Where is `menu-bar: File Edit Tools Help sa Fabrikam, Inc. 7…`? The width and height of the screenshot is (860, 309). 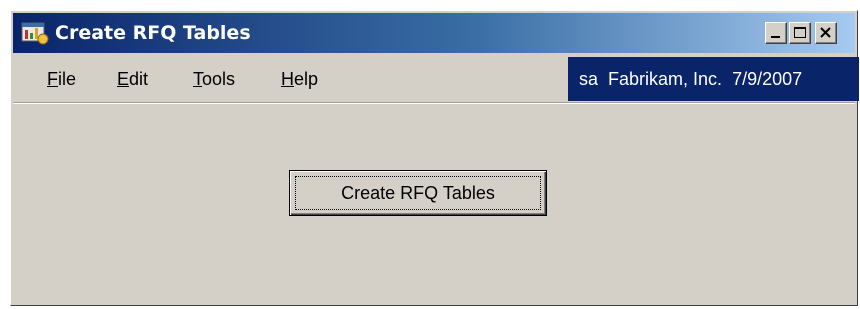
menu-bar: File Edit Tools Help sa Fabrikam, Inc. 7… is located at coordinates (436, 80).